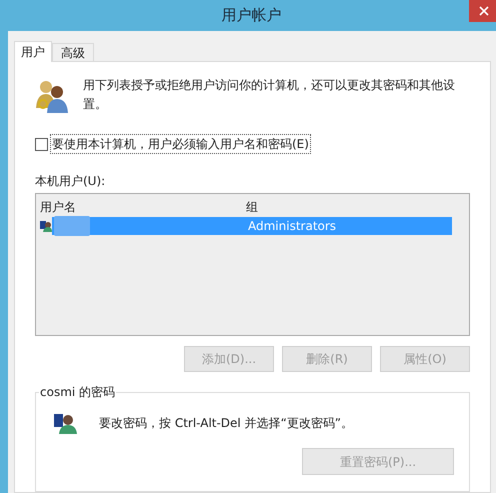 This screenshot has width=496, height=493. What do you see at coordinates (70, 181) in the screenshot?
I see `users-label: 本机用户(U):` at bounding box center [70, 181].